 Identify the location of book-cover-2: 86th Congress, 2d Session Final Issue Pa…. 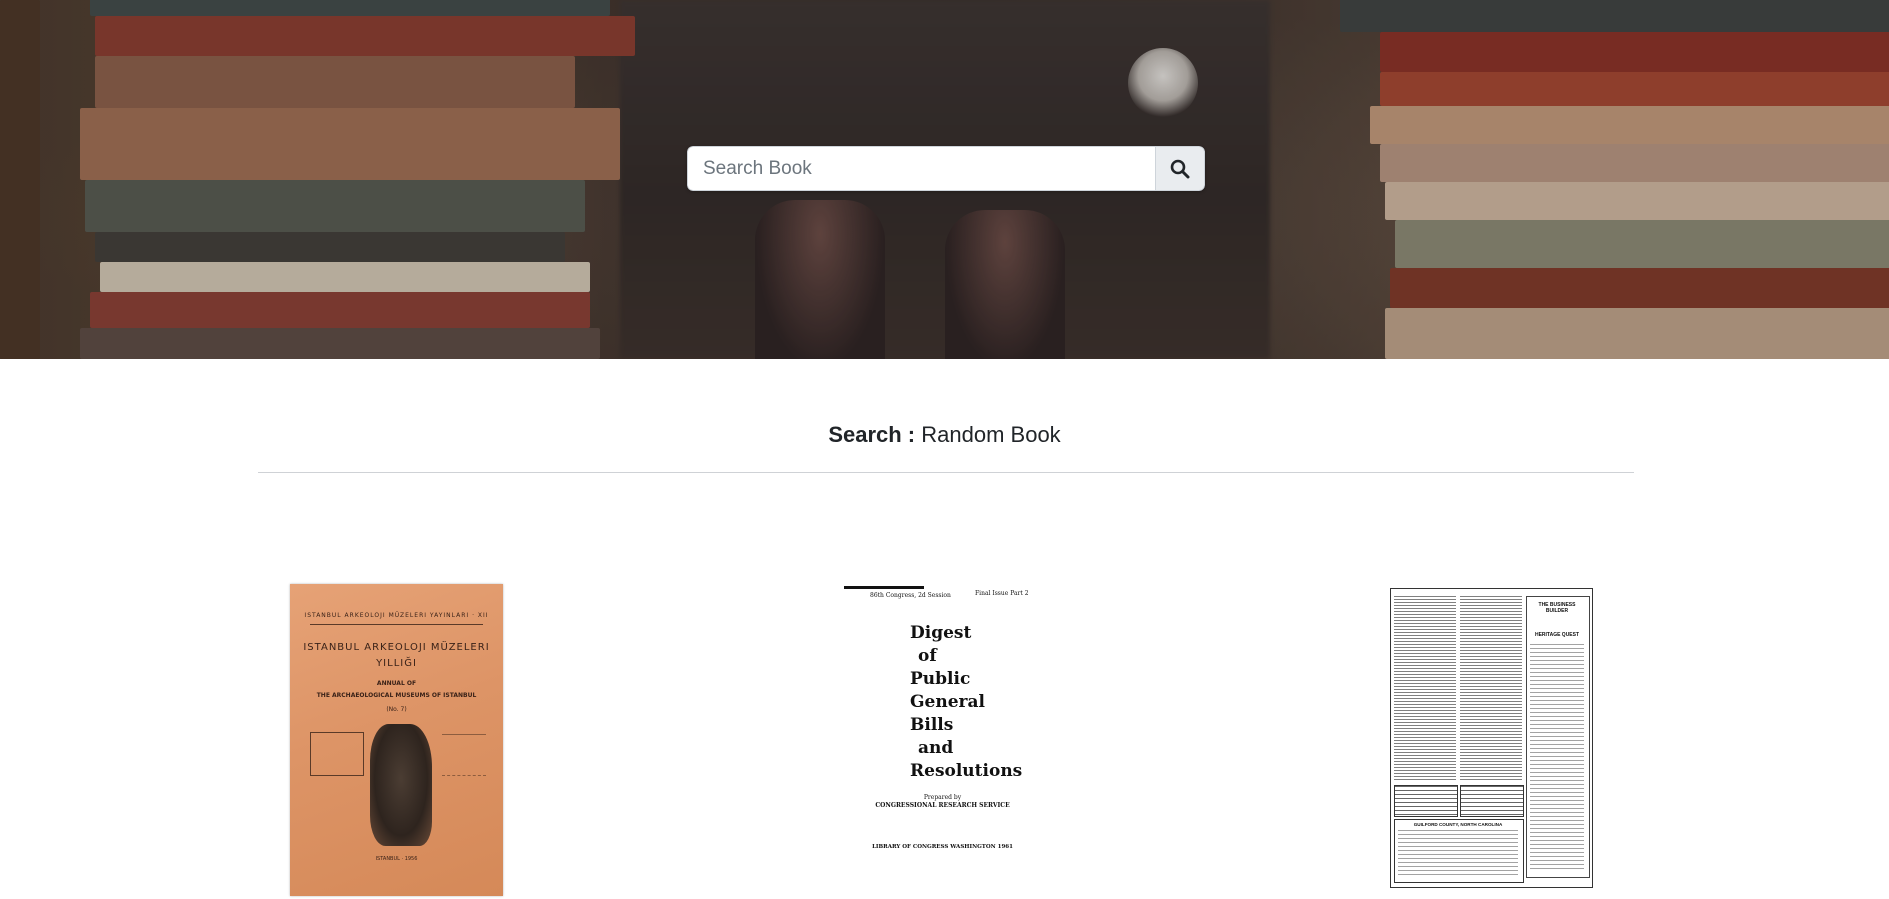
(942, 736).